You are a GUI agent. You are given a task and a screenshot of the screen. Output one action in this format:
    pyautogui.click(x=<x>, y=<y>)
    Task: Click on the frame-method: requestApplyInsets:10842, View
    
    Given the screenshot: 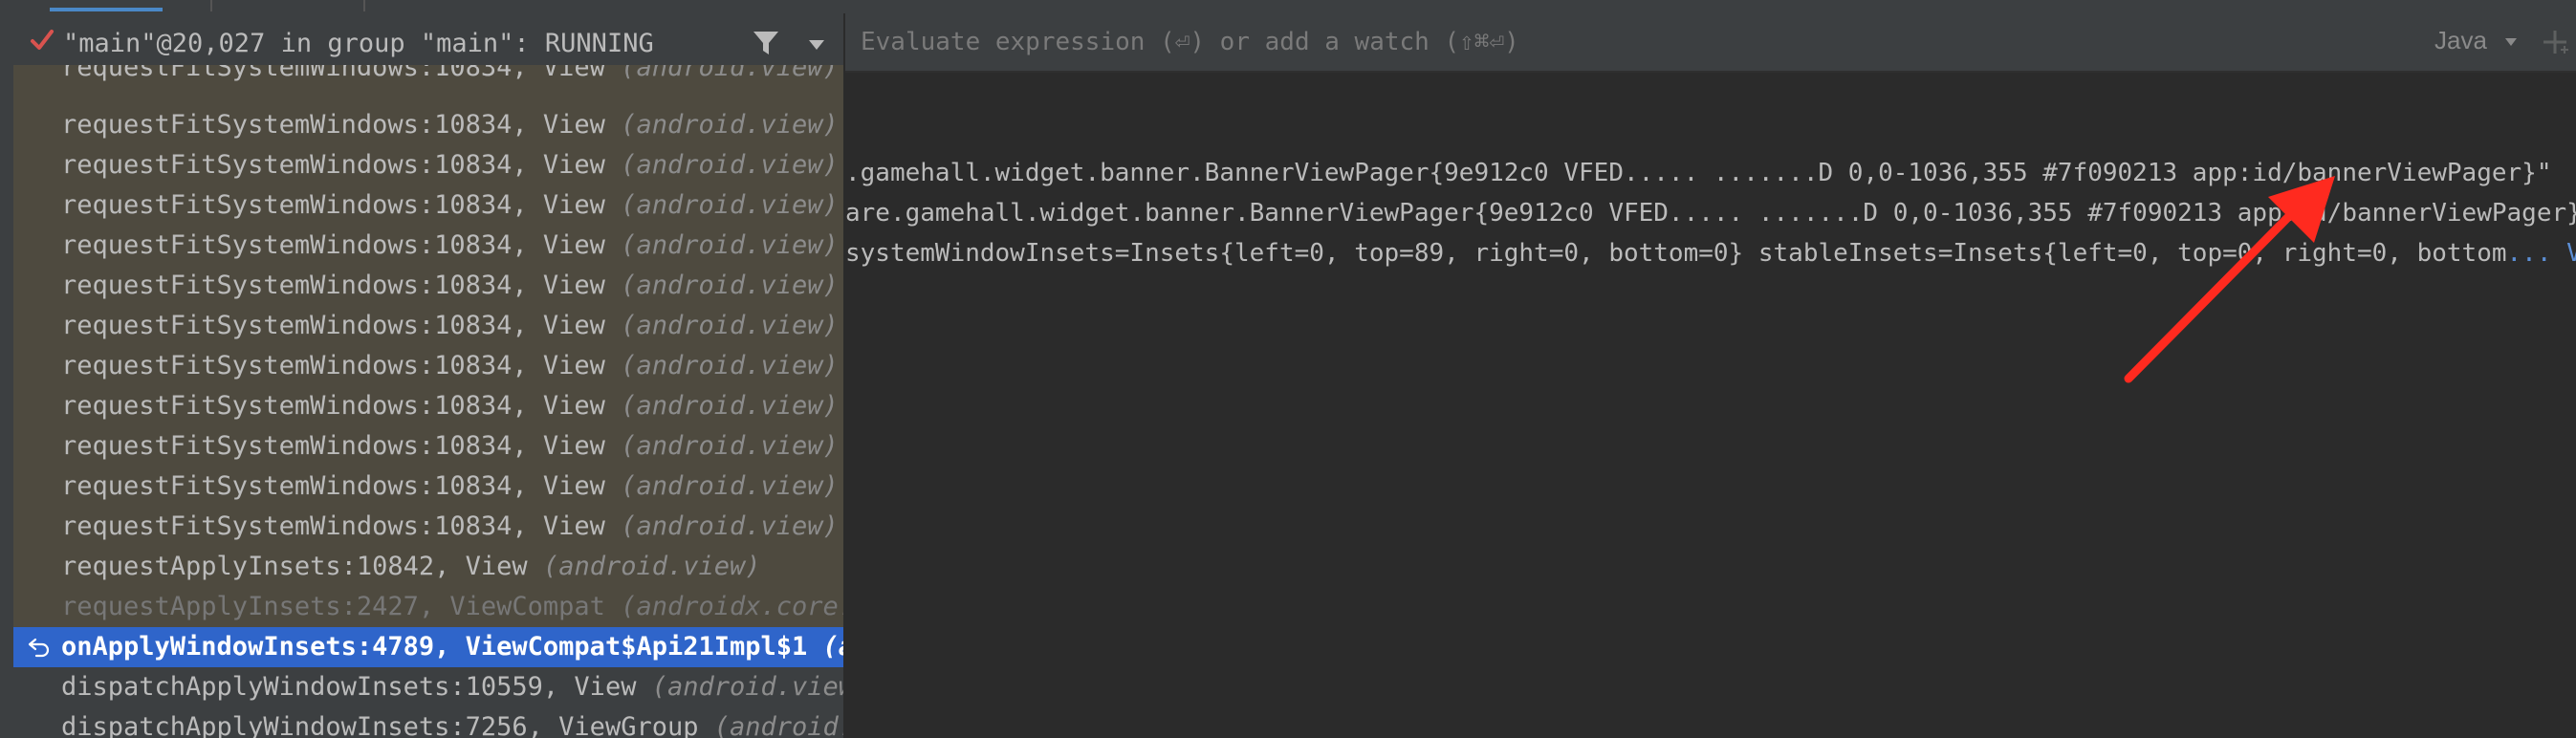 What is the action you would take?
    pyautogui.click(x=294, y=566)
    